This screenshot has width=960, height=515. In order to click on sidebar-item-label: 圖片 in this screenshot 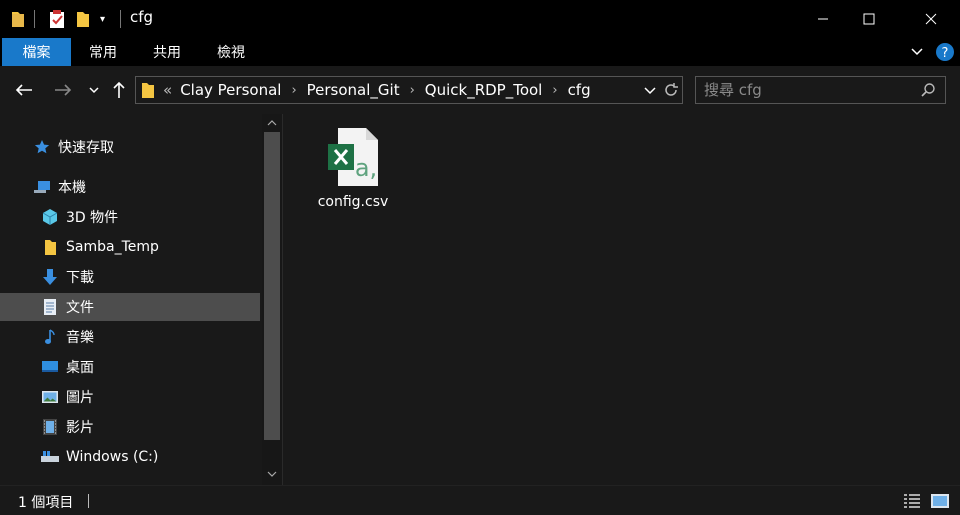, I will do `click(80, 398)`.